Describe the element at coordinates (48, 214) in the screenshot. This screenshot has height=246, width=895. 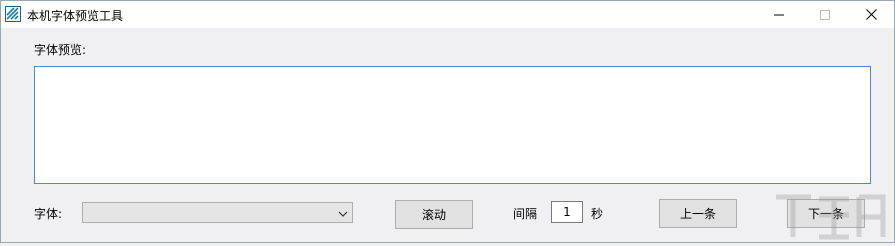
I see `font-label: 字体:` at that location.